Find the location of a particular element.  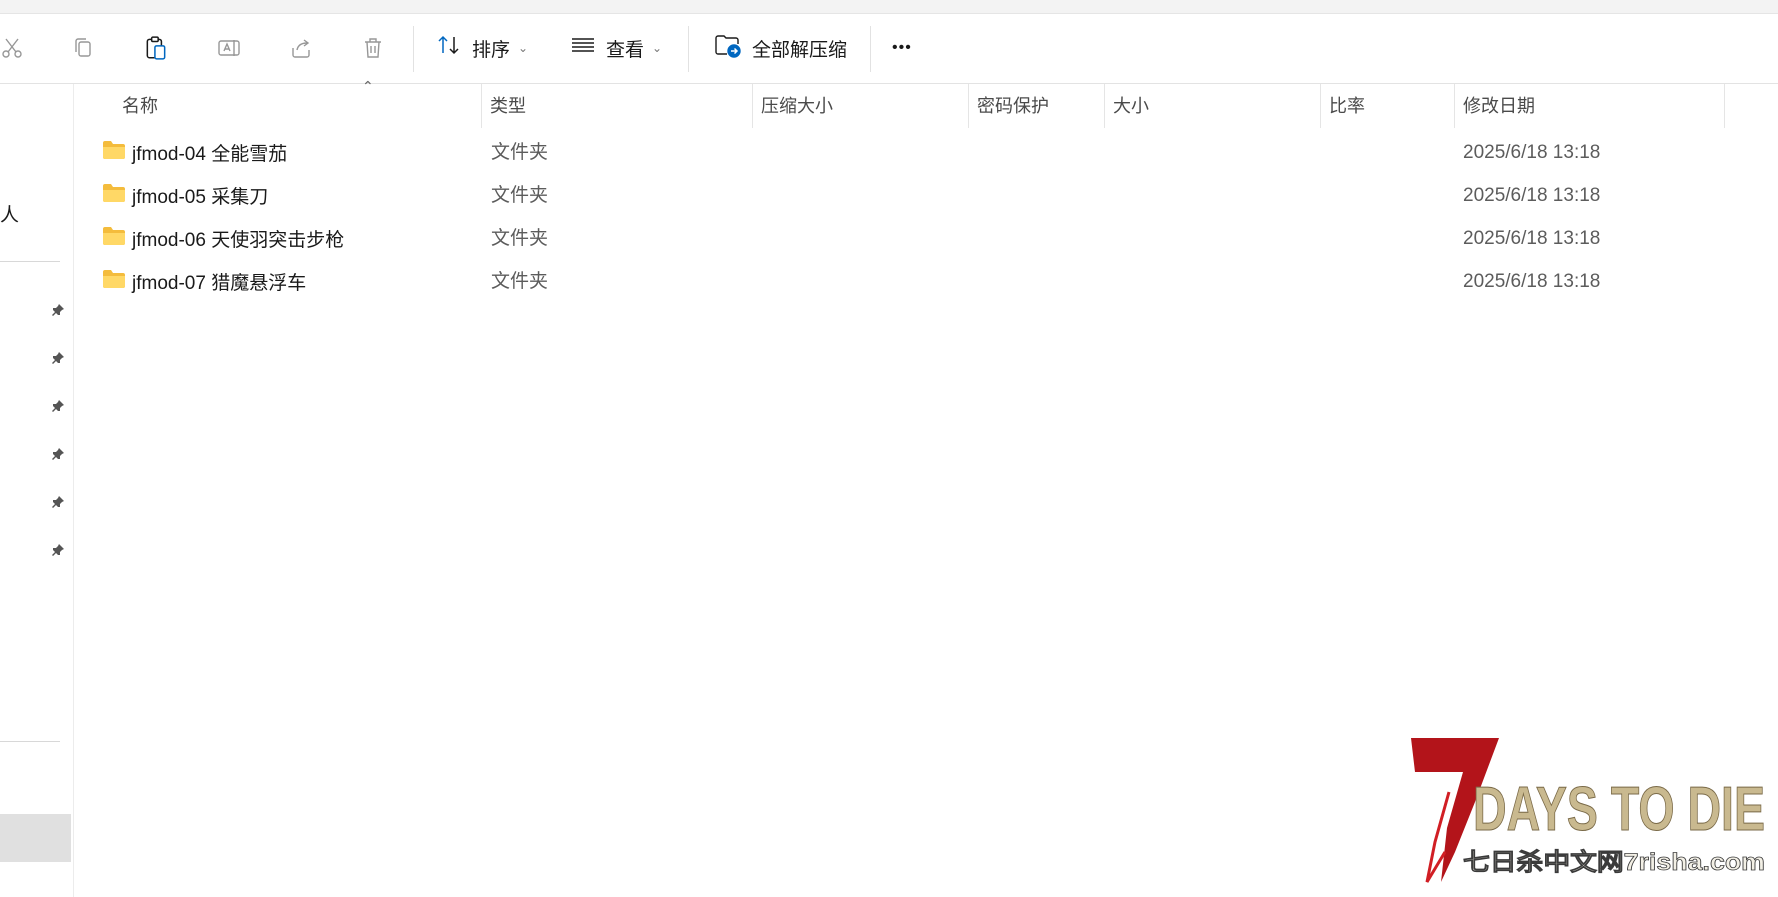

scissors-icon is located at coordinates (15, 48).